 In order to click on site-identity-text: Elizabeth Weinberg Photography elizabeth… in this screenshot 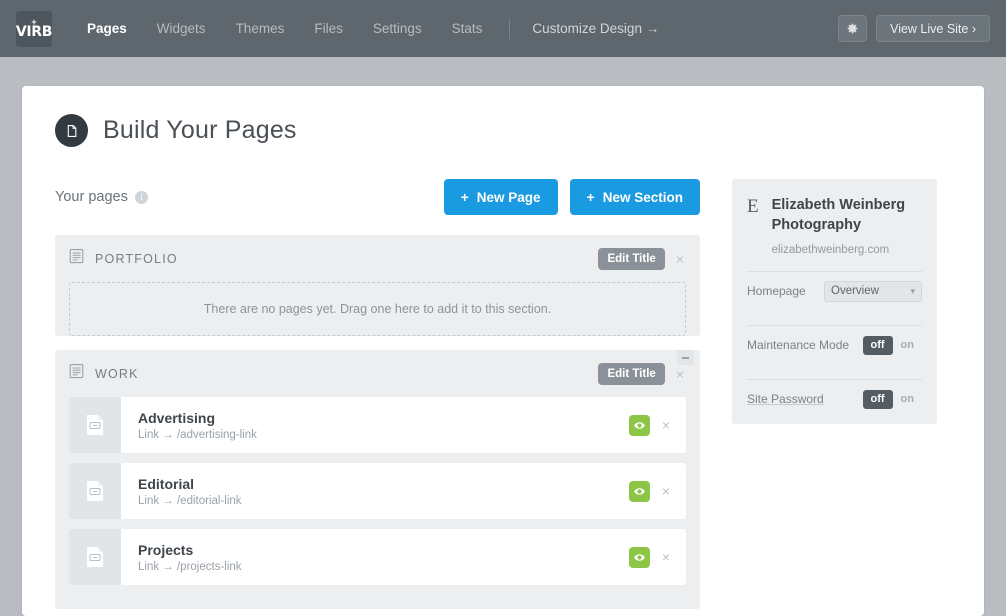, I will do `click(847, 226)`.